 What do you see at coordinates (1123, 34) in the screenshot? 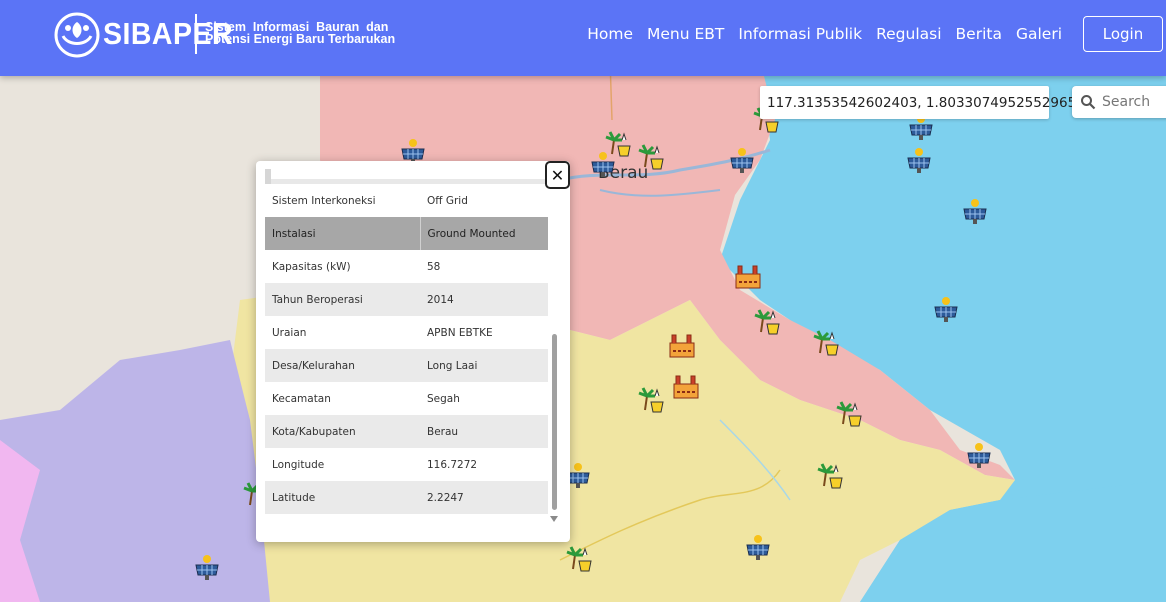
I see `login-button: Login` at bounding box center [1123, 34].